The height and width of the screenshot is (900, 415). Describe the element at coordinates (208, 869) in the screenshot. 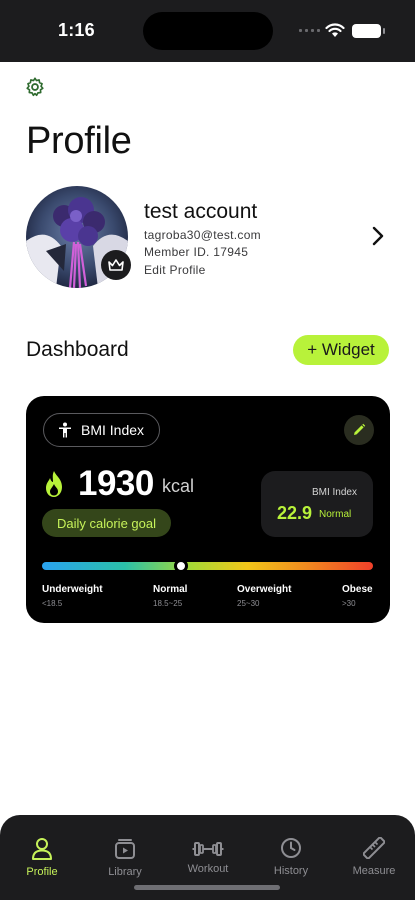

I see `tab-label-workout: Workout` at that location.